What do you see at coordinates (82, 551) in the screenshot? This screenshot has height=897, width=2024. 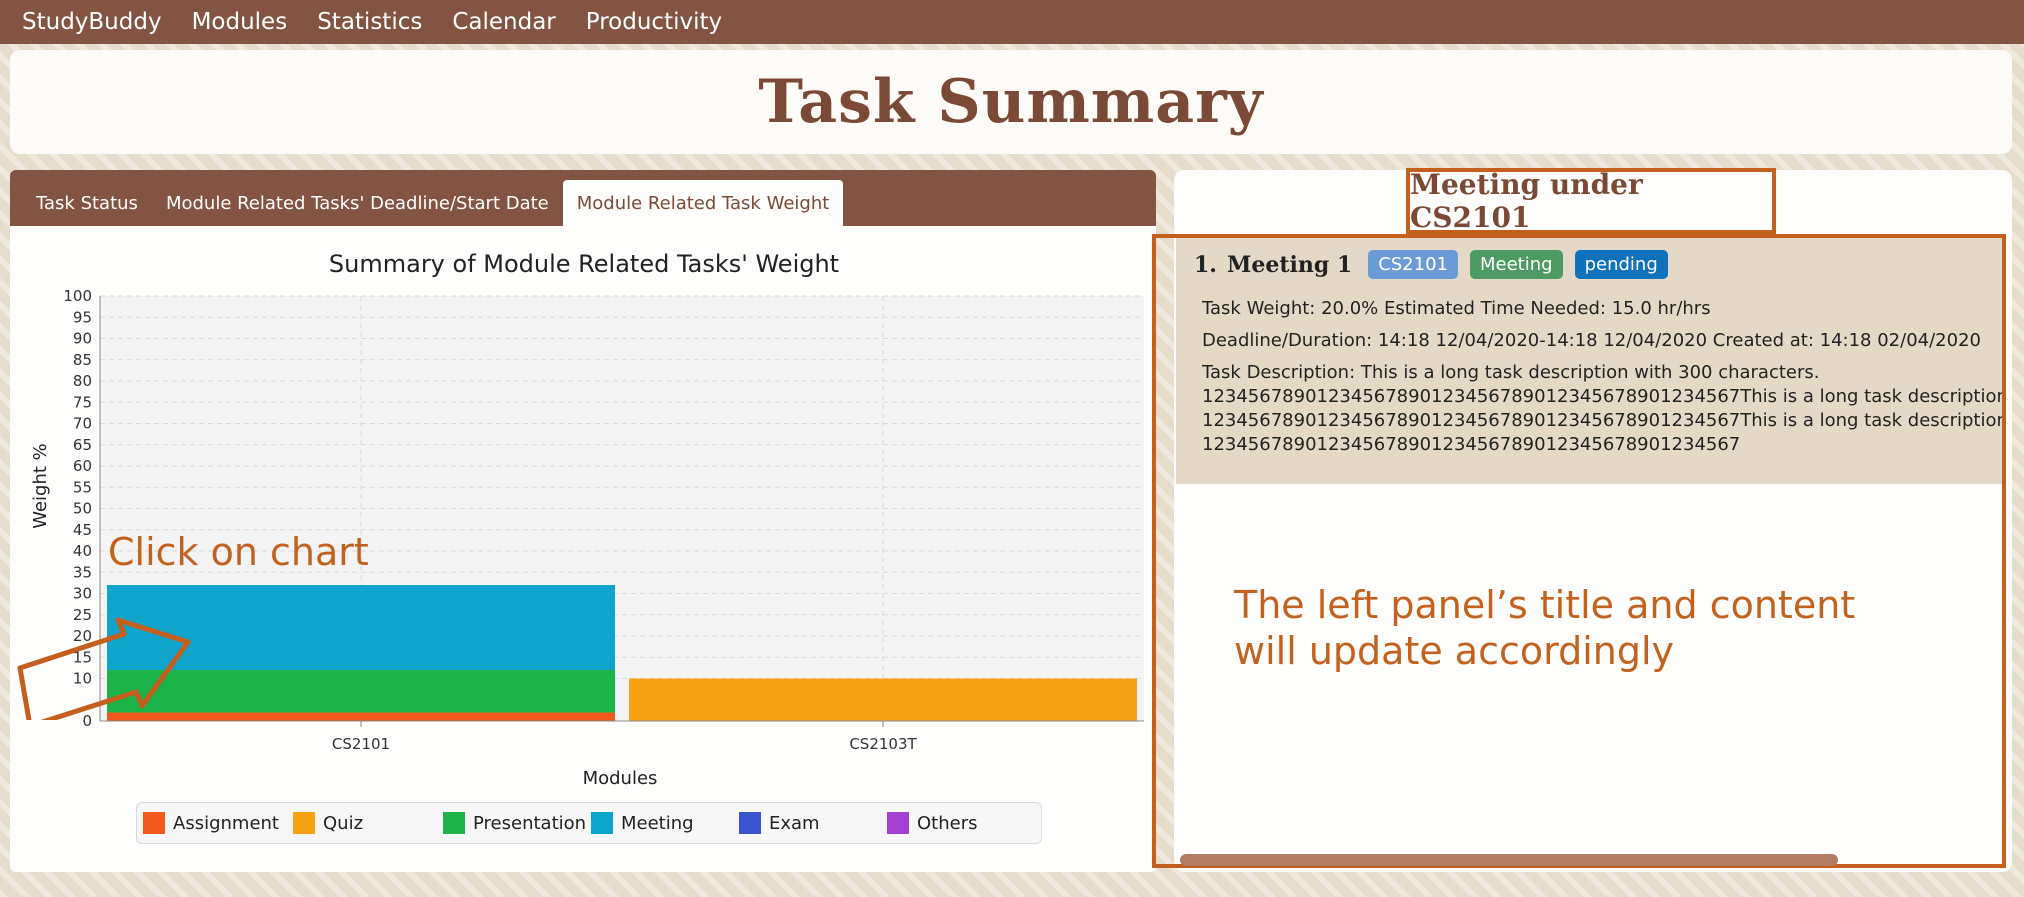 I see `y-tick-label: 40` at bounding box center [82, 551].